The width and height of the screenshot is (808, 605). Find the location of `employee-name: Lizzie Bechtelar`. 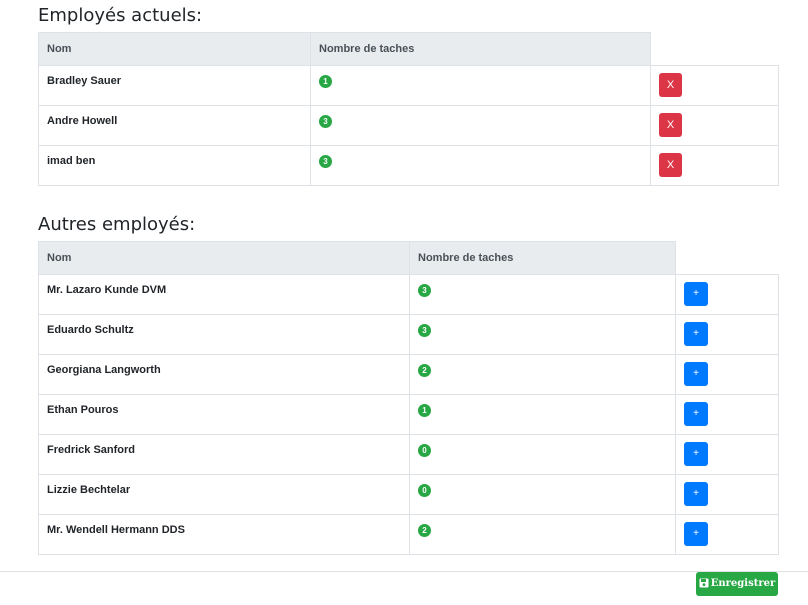

employee-name: Lizzie Bechtelar is located at coordinates (224, 494).